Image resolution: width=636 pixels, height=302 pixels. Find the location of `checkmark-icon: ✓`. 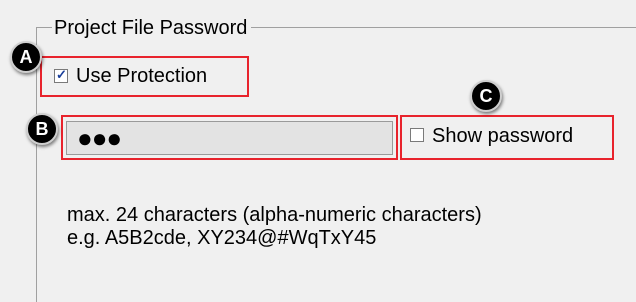

checkmark-icon: ✓ is located at coordinates (61, 74).